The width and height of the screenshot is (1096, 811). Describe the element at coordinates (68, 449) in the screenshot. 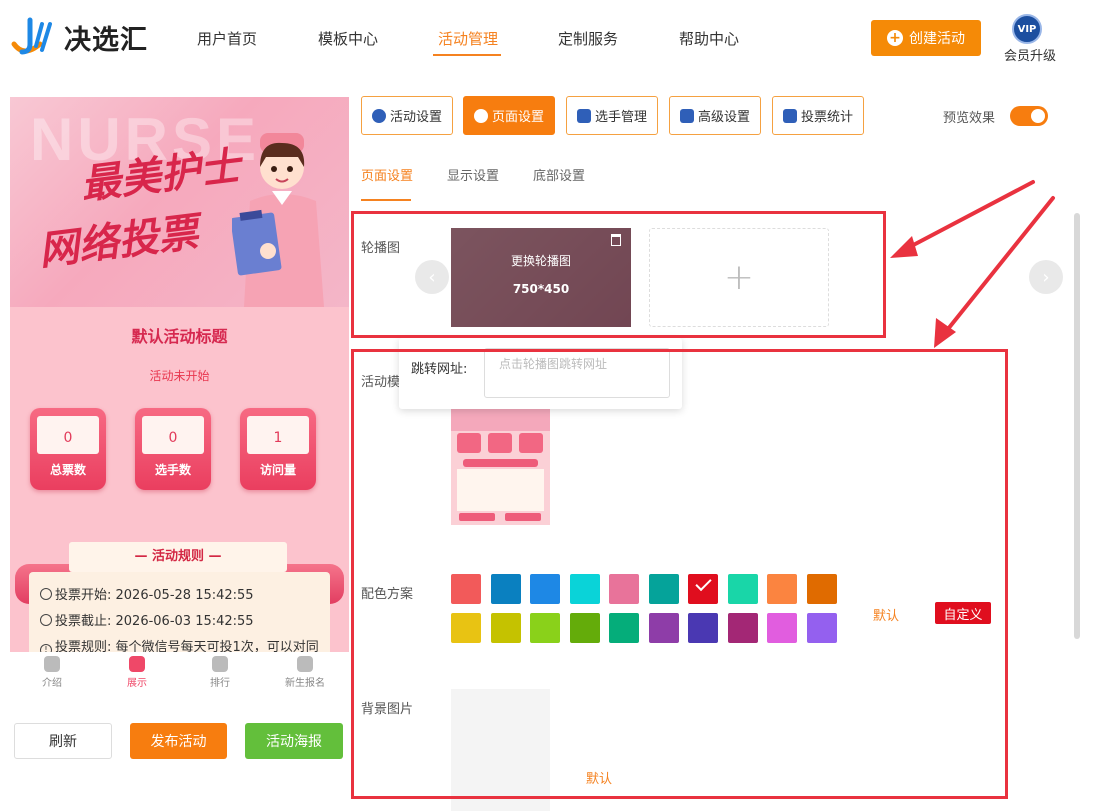

I see `stat-total-votes: 0 总票数` at that location.